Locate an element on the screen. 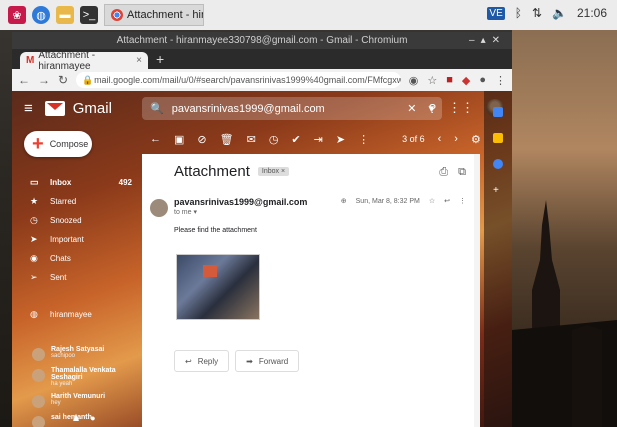 This screenshot has height=427, width=617. reply-button: ↩ Reply is located at coordinates (202, 361).